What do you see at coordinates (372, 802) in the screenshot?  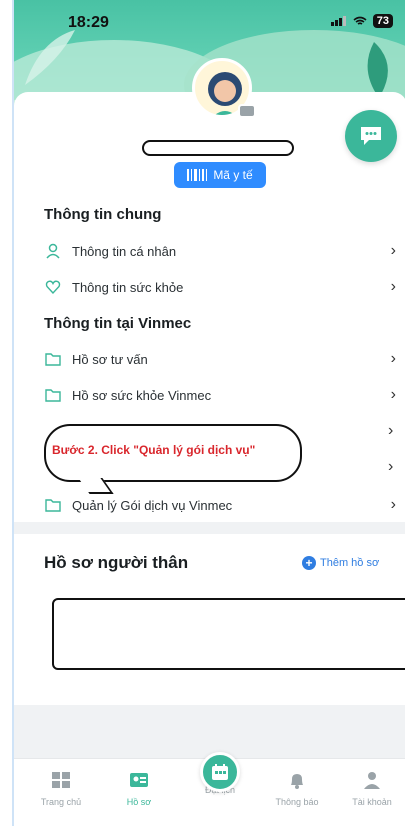 I see `tab-label: Tài khoản` at bounding box center [372, 802].